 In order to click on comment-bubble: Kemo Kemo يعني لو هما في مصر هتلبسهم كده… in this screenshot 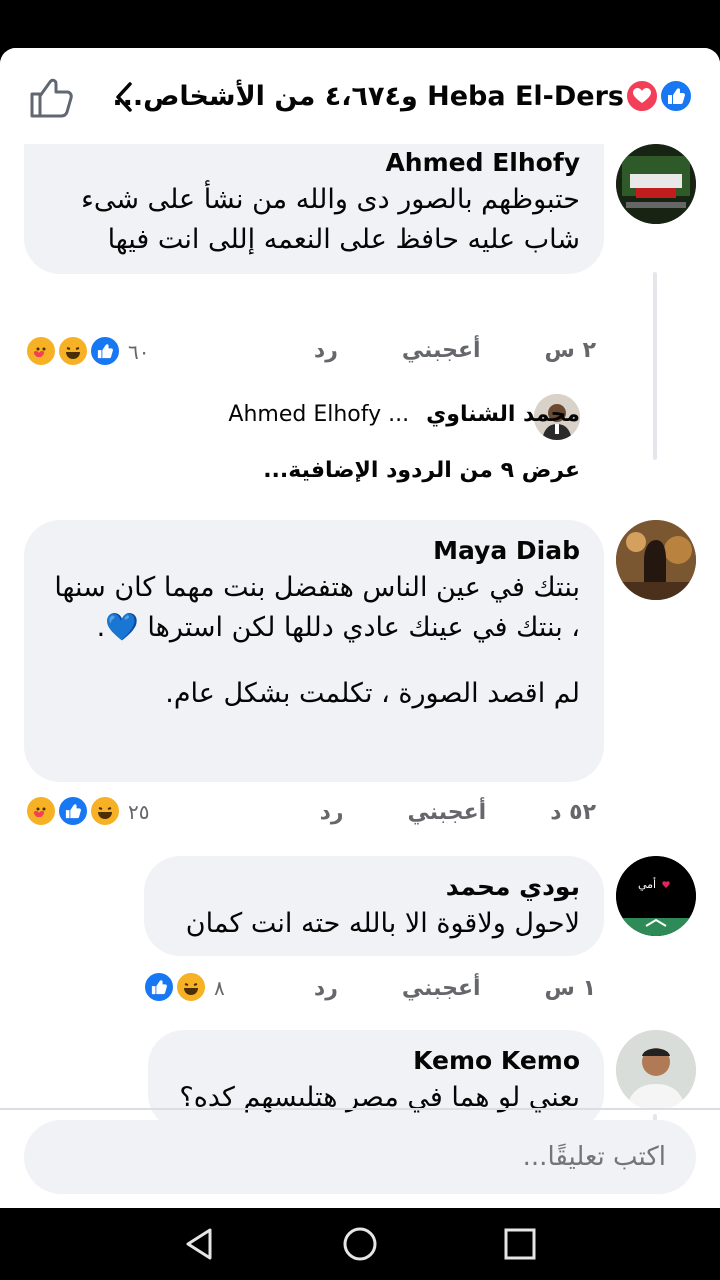, I will do `click(376, 1080)`.